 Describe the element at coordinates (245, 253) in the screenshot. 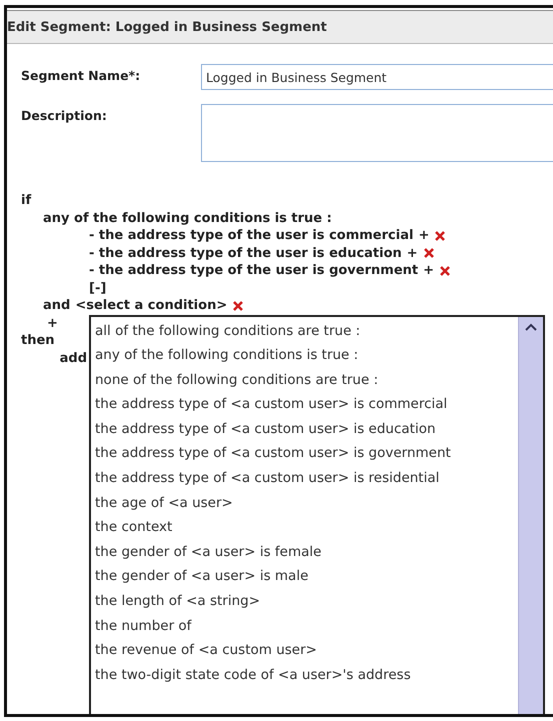

I see `condition-text: - the address type of the user is education` at that location.